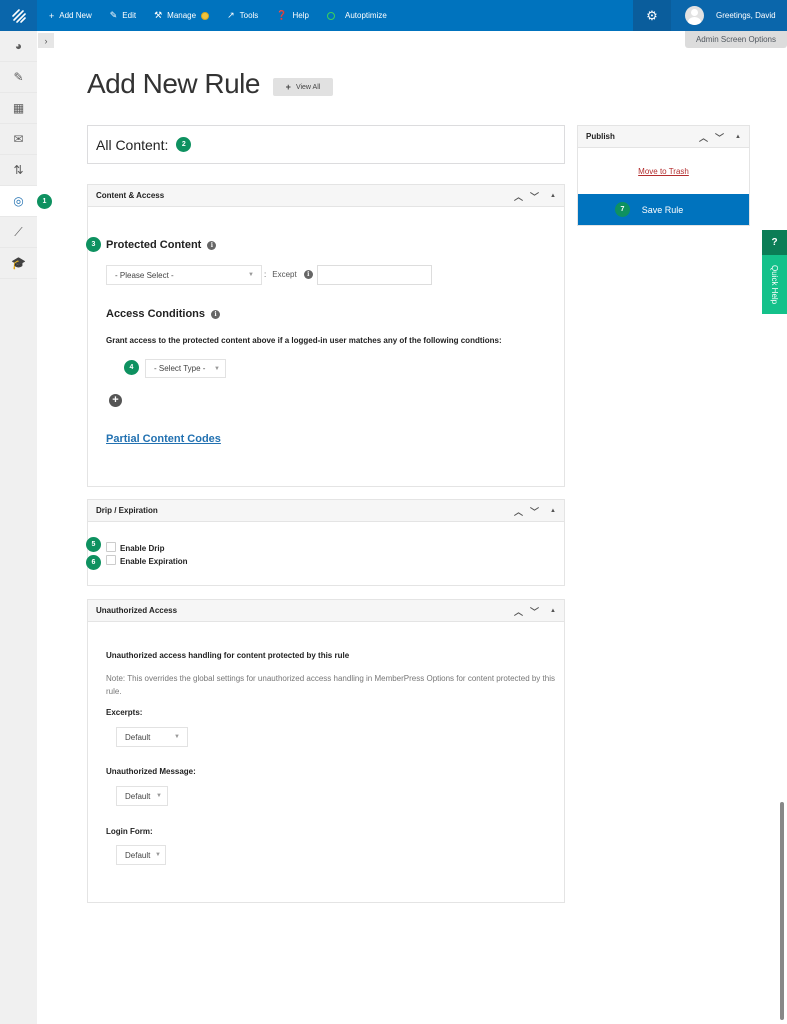 The width and height of the screenshot is (787, 1024). What do you see at coordinates (774, 284) in the screenshot?
I see `quick-help-label: Quick Help` at bounding box center [774, 284].